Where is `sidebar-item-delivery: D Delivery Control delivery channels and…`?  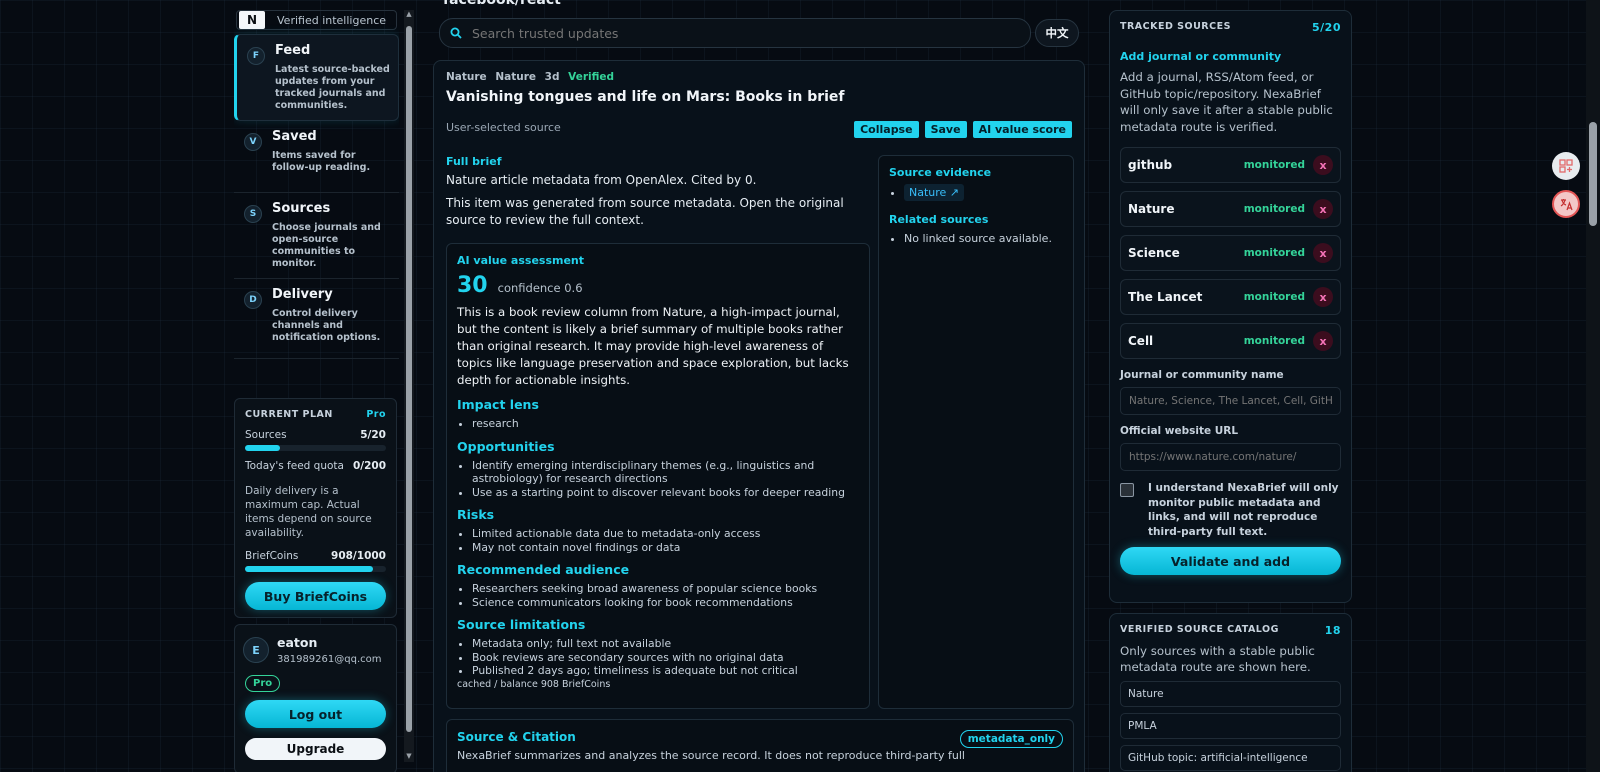
sidebar-item-delivery: D Delivery Control delivery channels and… is located at coordinates (316, 319).